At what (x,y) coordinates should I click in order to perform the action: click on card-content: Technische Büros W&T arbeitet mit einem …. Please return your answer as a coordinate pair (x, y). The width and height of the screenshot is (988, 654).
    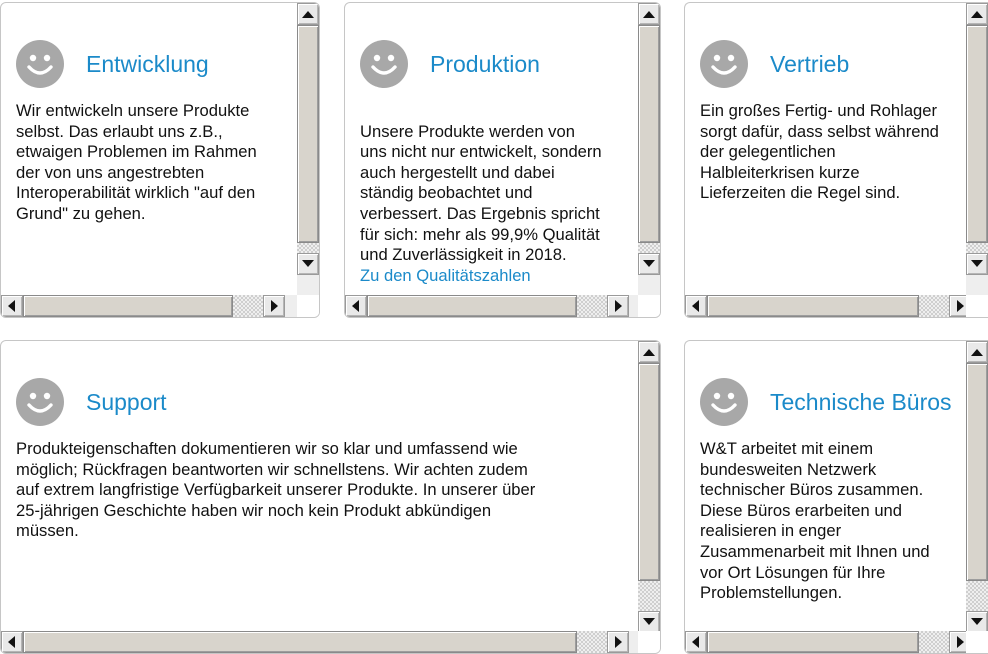
    Looking at the image, I should click on (825, 486).